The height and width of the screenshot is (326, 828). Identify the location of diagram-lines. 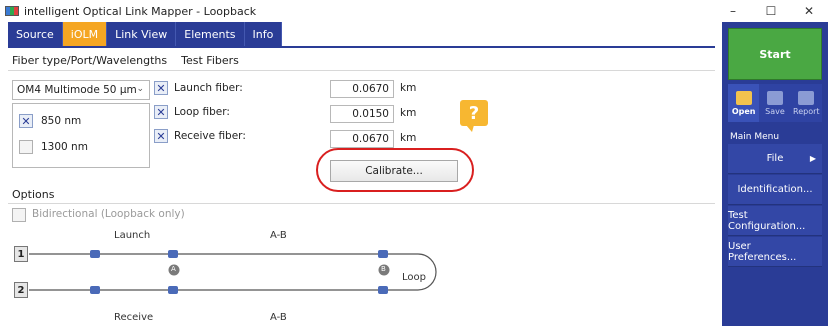
(233, 272).